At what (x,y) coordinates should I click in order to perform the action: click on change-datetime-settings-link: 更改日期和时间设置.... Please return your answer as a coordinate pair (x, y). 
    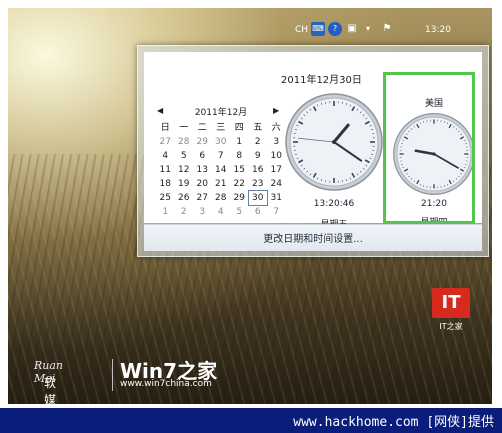
    Looking at the image, I should click on (313, 237).